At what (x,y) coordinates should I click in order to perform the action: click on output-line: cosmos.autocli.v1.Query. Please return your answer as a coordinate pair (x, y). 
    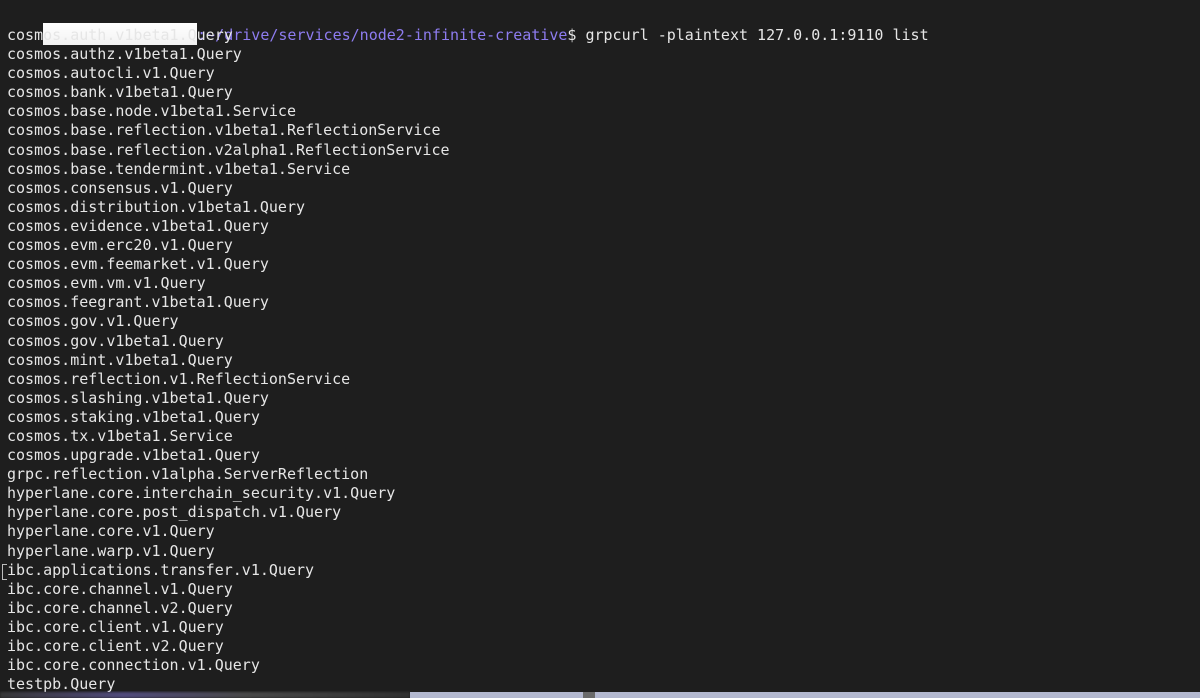
    Looking at the image, I should click on (111, 73).